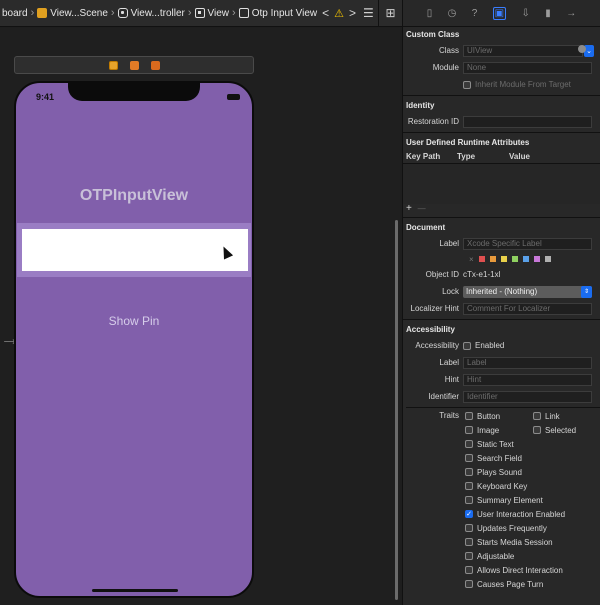 Image resolution: width=600 pixels, height=605 pixels. Describe the element at coordinates (527, 362) in the screenshot. I see `acc-label-input: Label` at that location.